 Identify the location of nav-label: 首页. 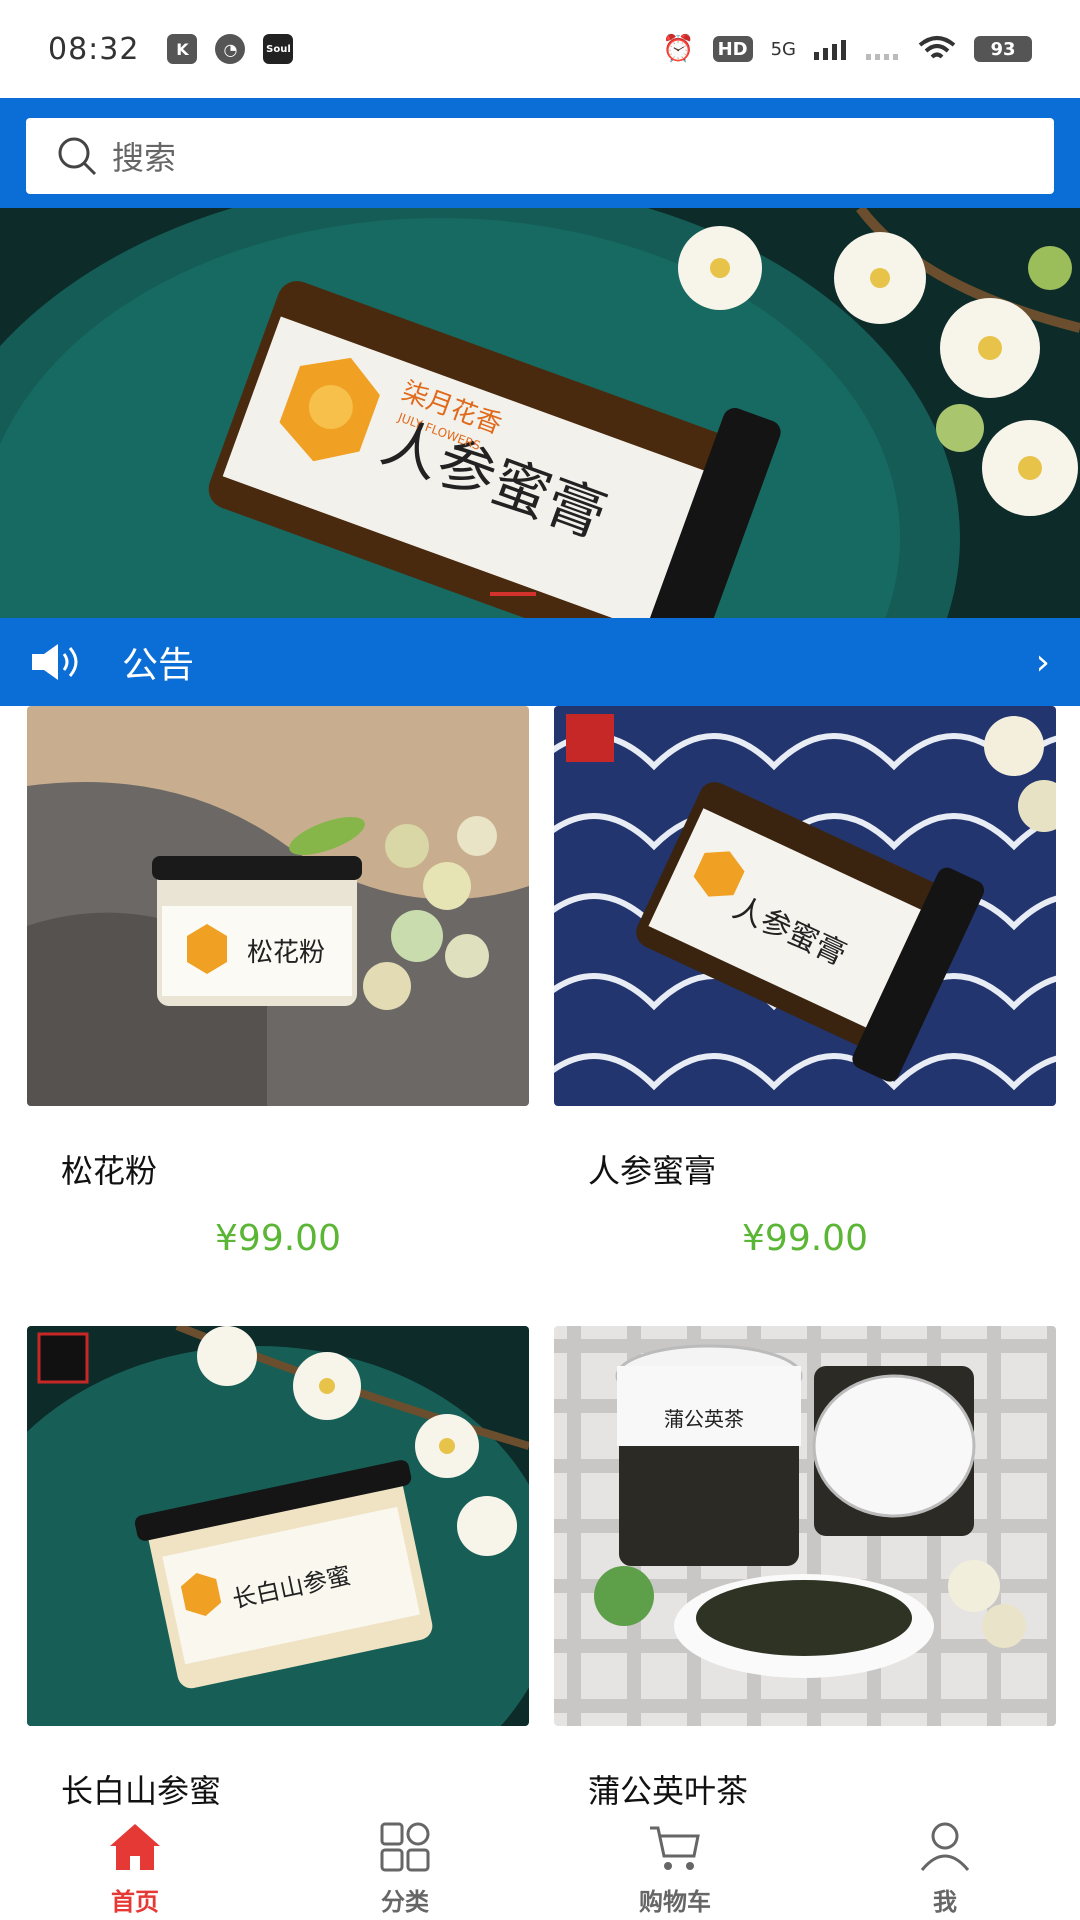
(135, 1902).